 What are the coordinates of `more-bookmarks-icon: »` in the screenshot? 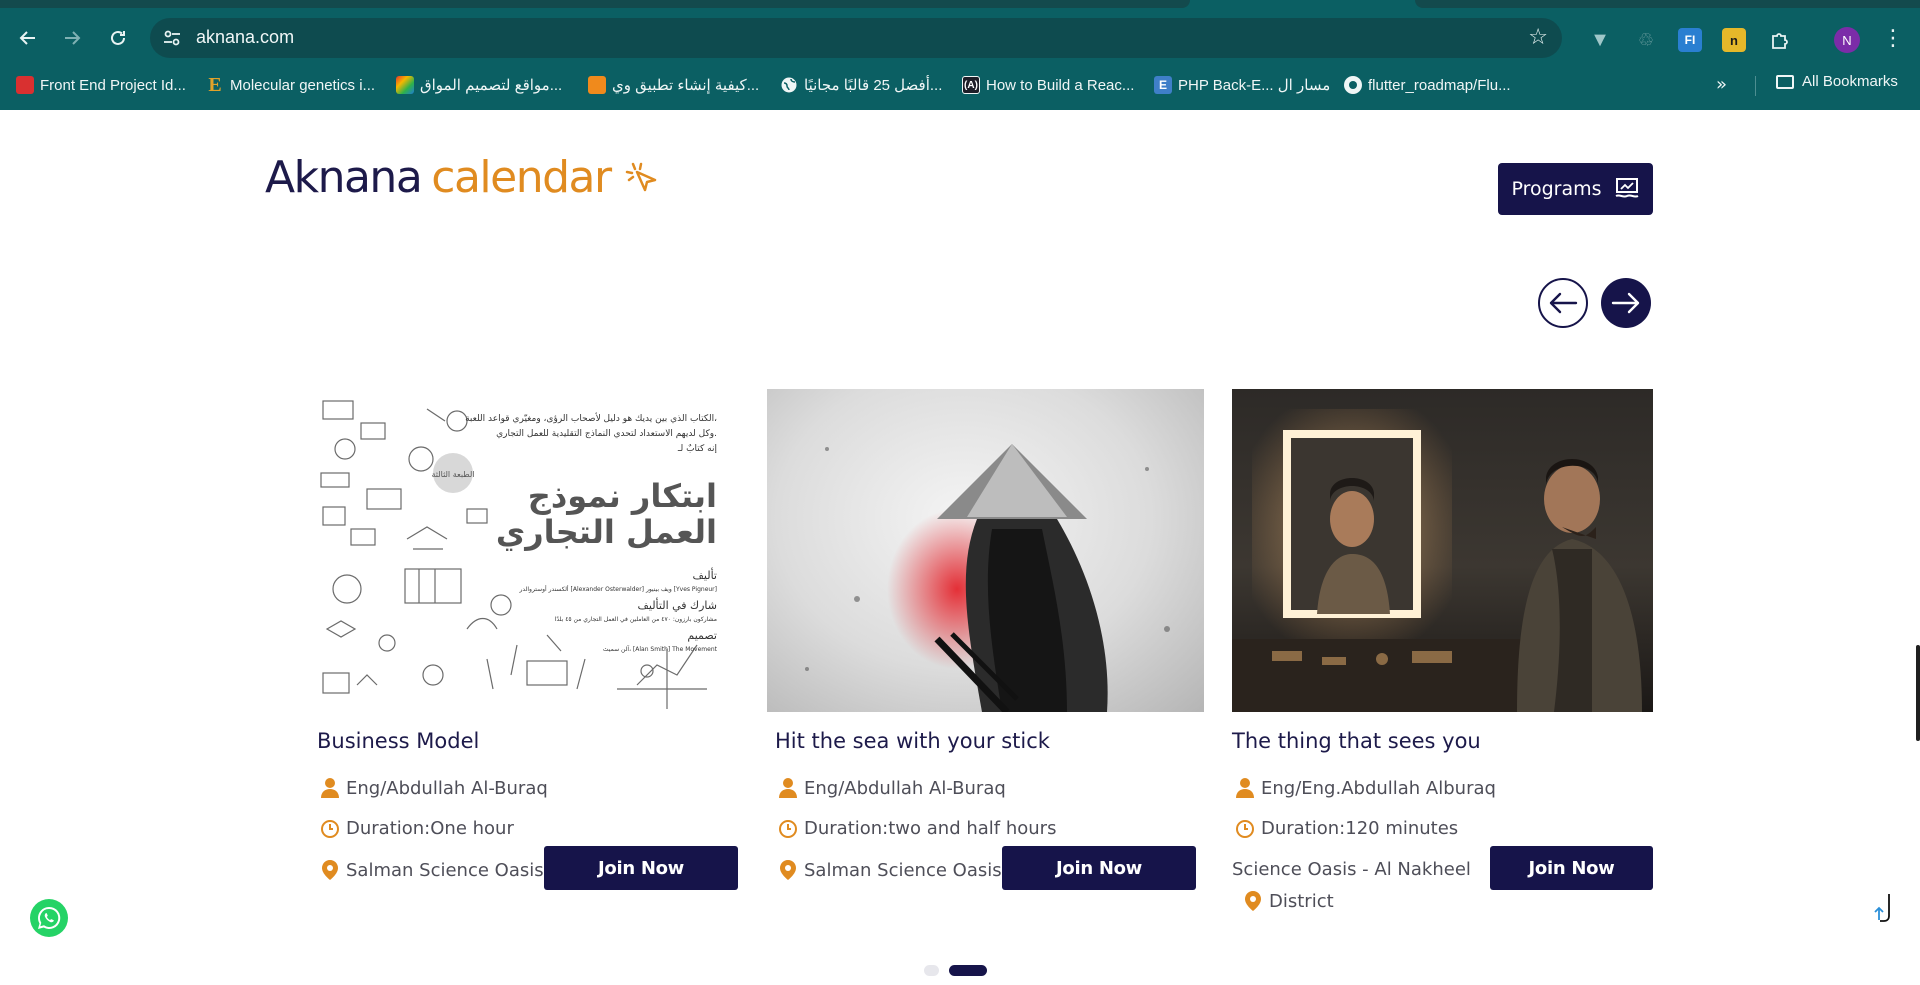 It's located at (1721, 84).